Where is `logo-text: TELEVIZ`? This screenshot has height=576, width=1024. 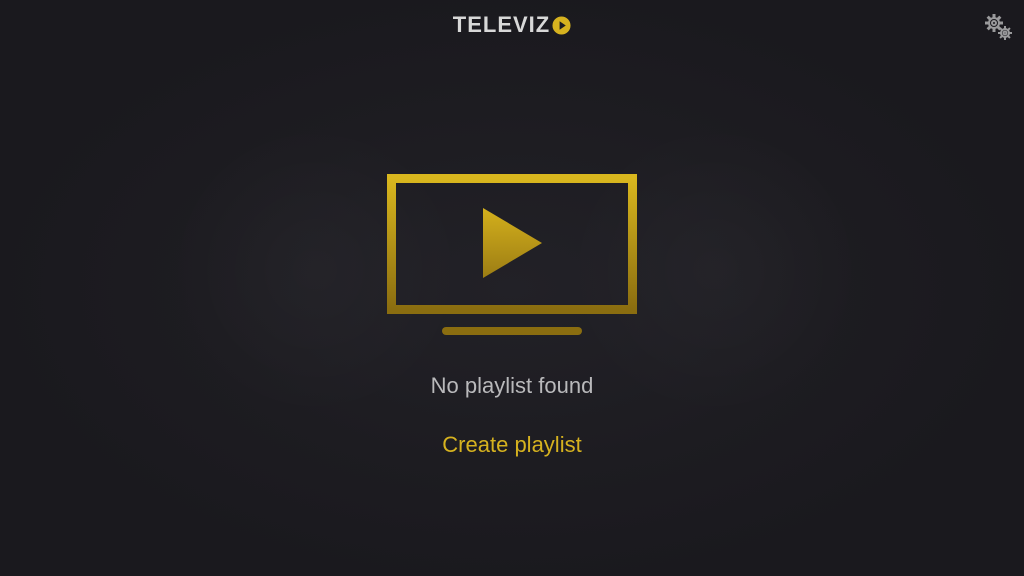
logo-text: TELEVIZ is located at coordinates (501, 24).